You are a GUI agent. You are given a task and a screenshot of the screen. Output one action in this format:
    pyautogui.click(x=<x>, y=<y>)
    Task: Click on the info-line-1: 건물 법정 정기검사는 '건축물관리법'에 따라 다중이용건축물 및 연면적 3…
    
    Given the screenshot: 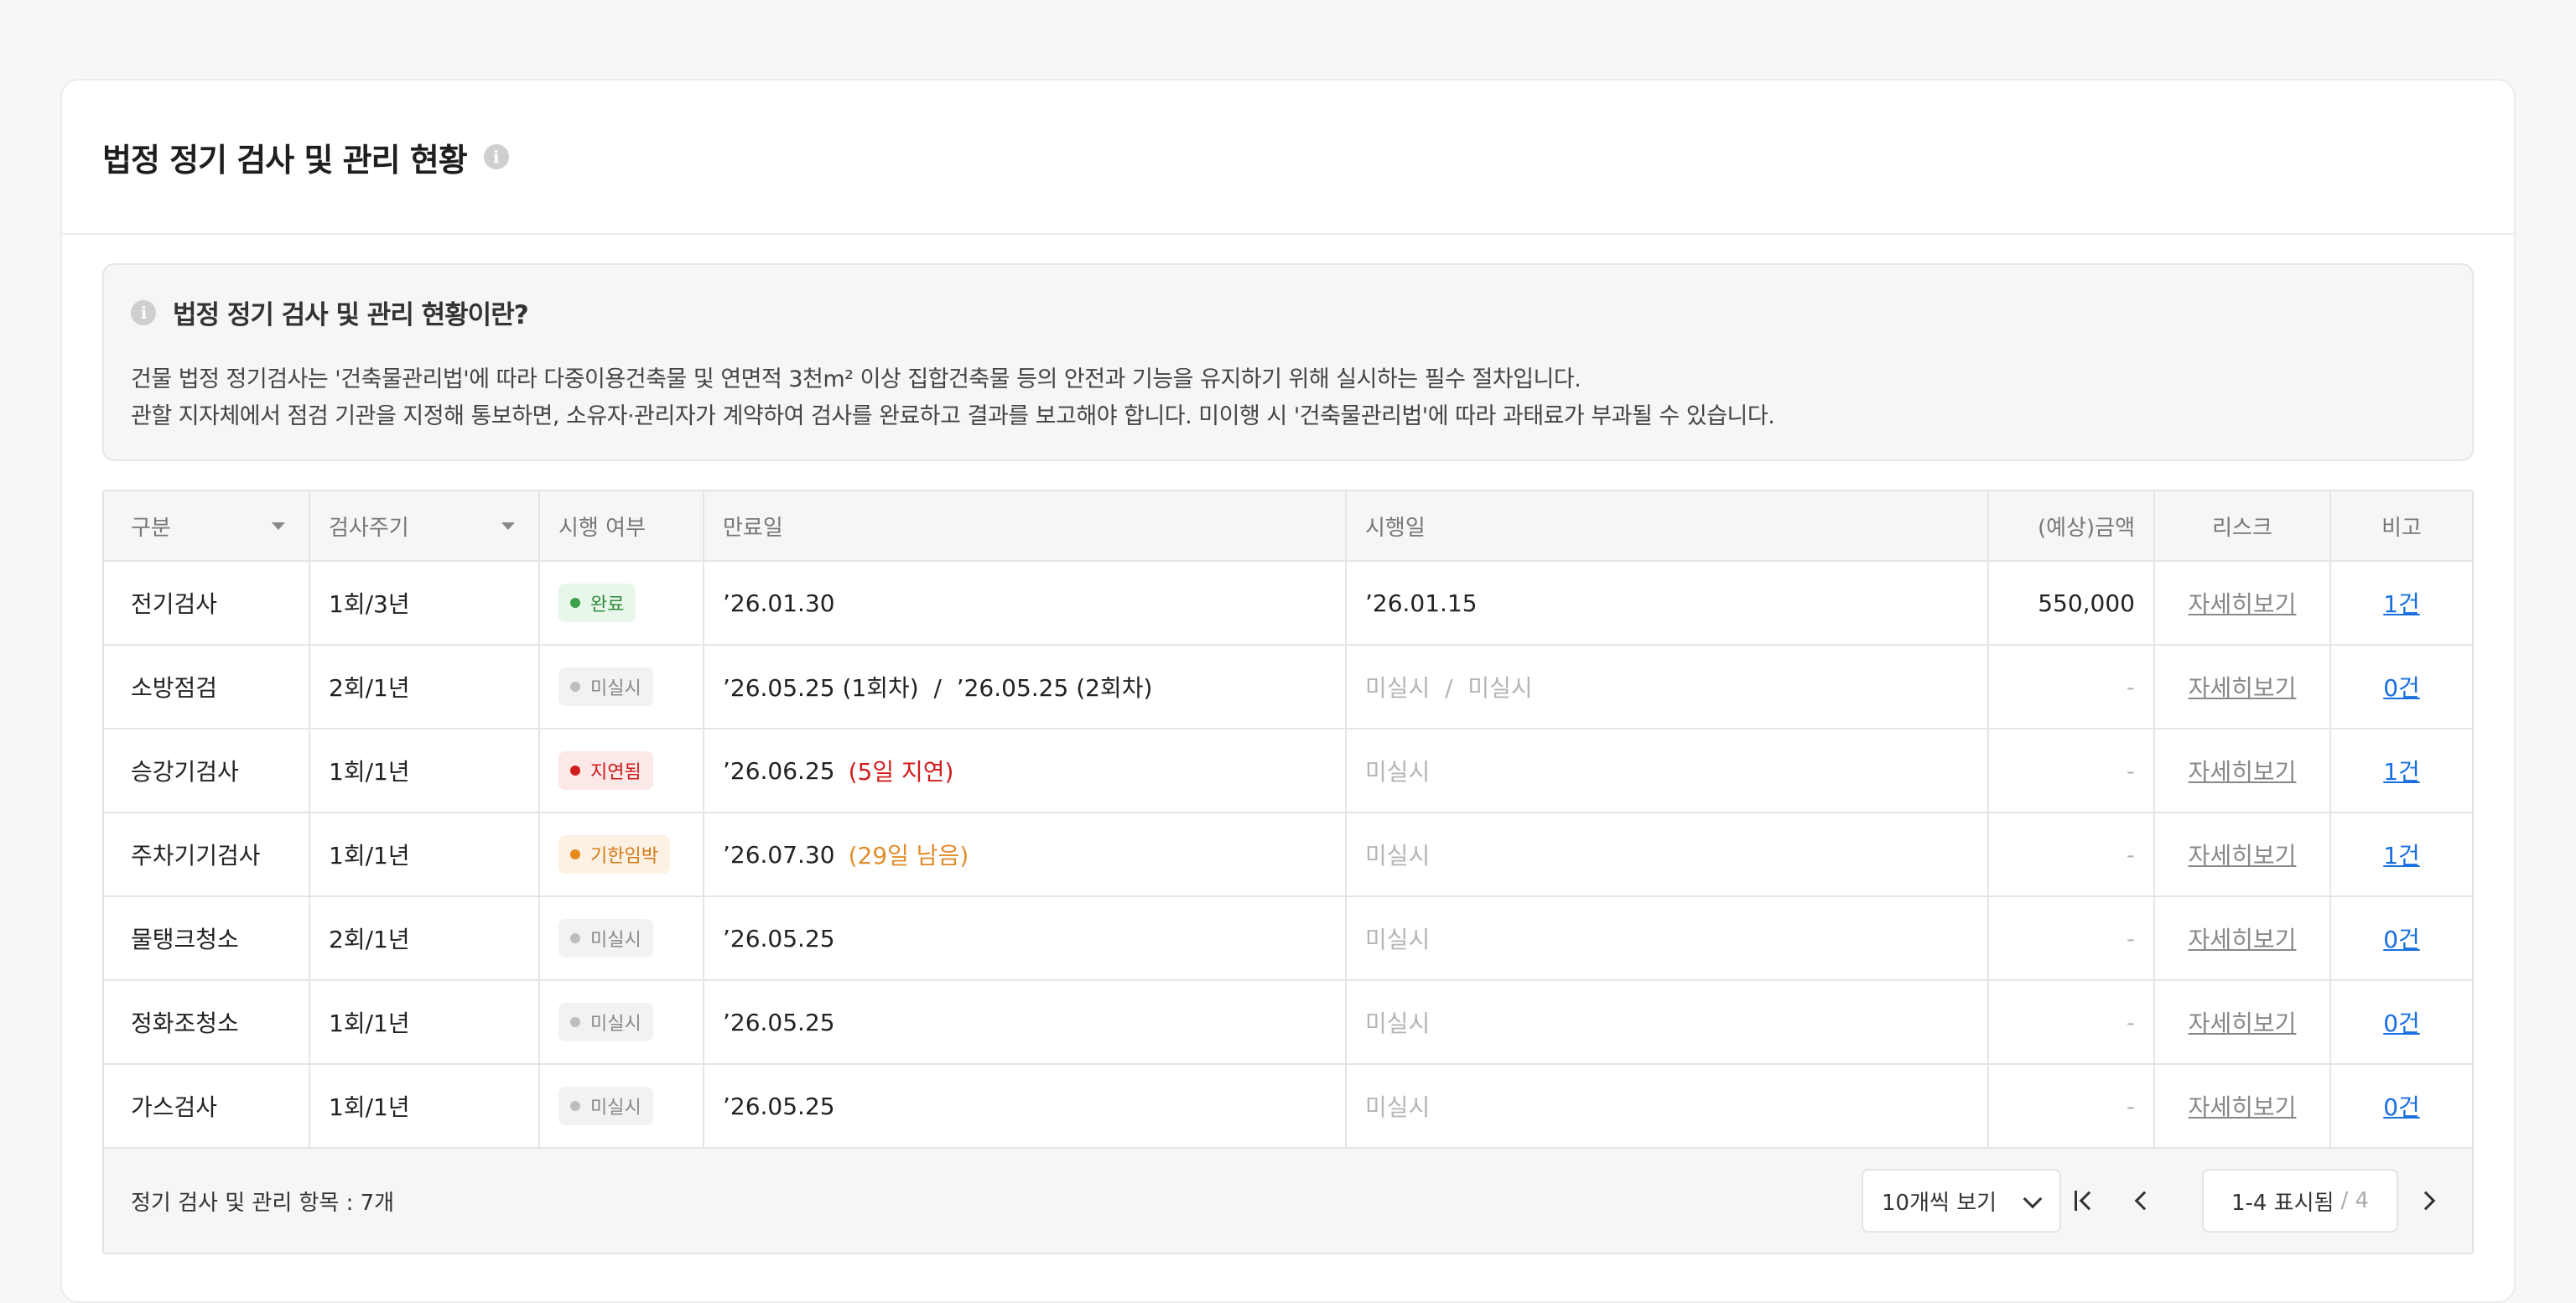 What is the action you would take?
    pyautogui.click(x=856, y=379)
    